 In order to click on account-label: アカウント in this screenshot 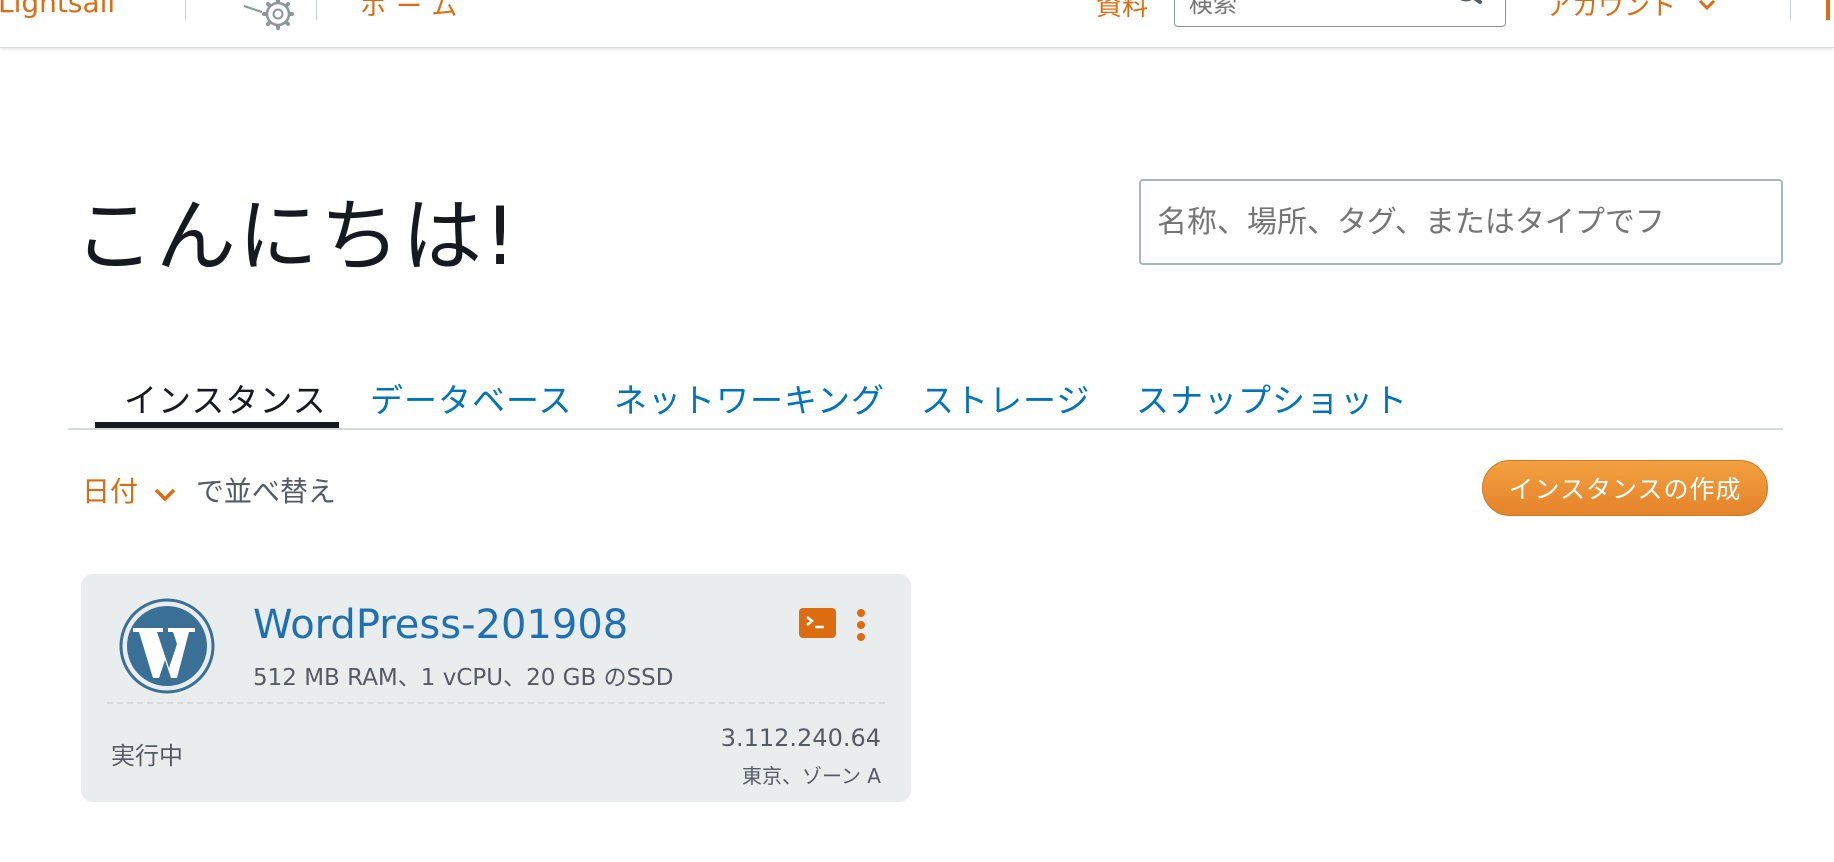, I will do `click(1611, 11)`.